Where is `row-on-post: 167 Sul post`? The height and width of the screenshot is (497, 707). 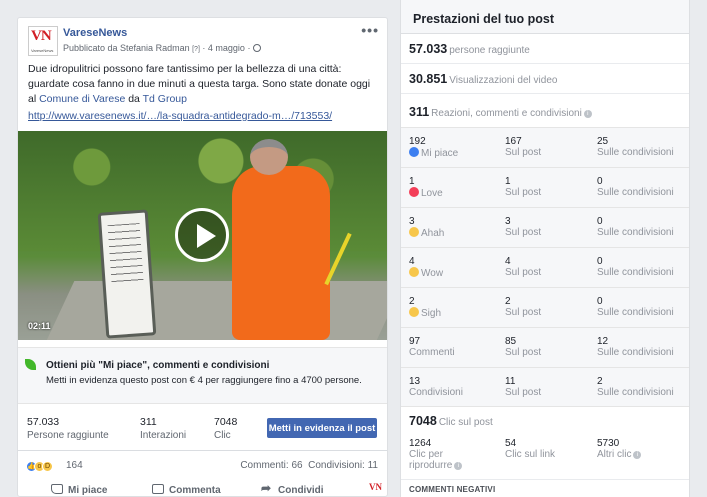
row-on-post: 167 Sul post is located at coordinates (523, 147).